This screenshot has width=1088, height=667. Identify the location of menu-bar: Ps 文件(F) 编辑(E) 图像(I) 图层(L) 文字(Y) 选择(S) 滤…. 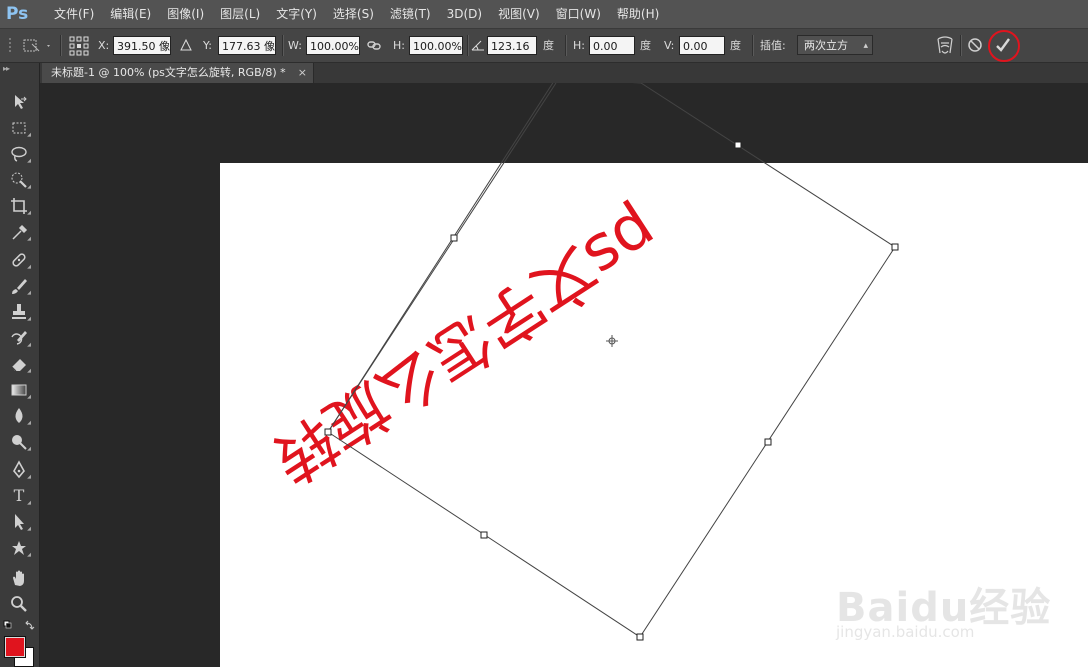
(544, 14).